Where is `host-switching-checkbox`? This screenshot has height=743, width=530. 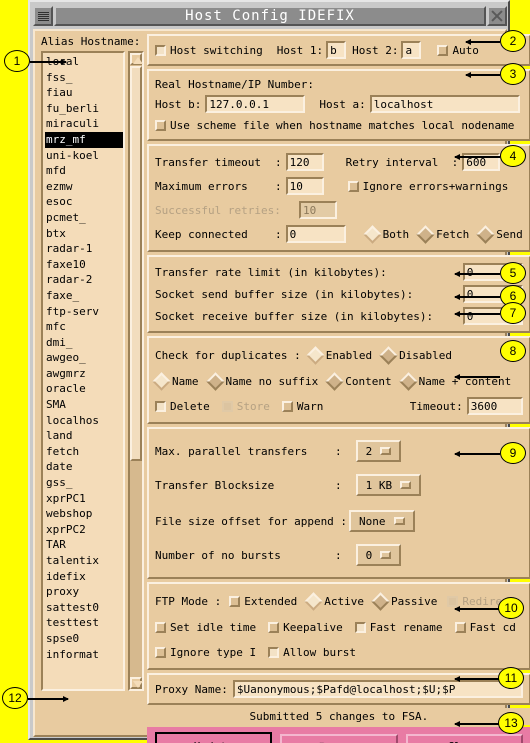
host-switching-checkbox is located at coordinates (160, 50).